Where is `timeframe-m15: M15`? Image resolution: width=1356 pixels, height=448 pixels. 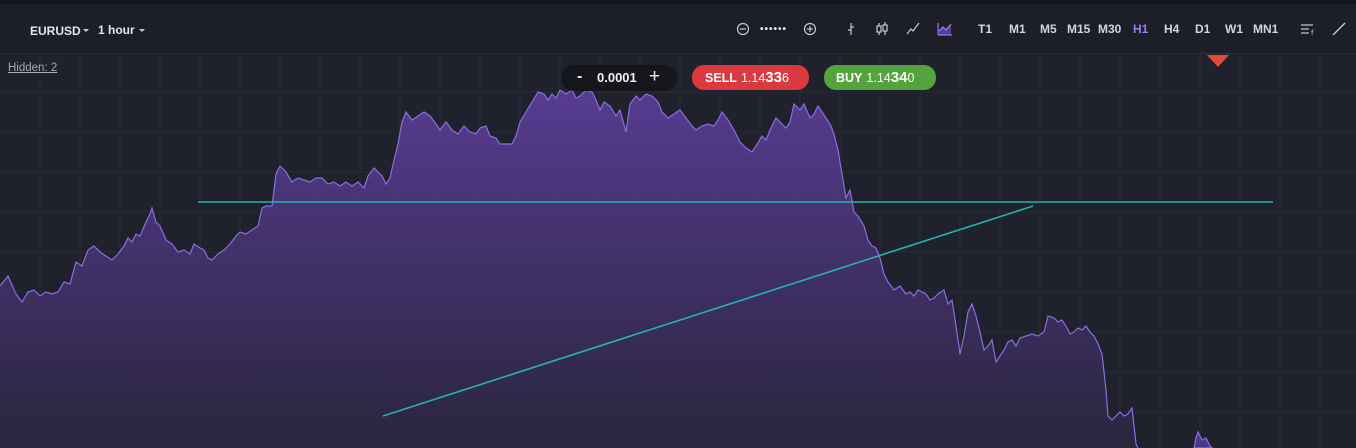
timeframe-m15: M15 is located at coordinates (1078, 29).